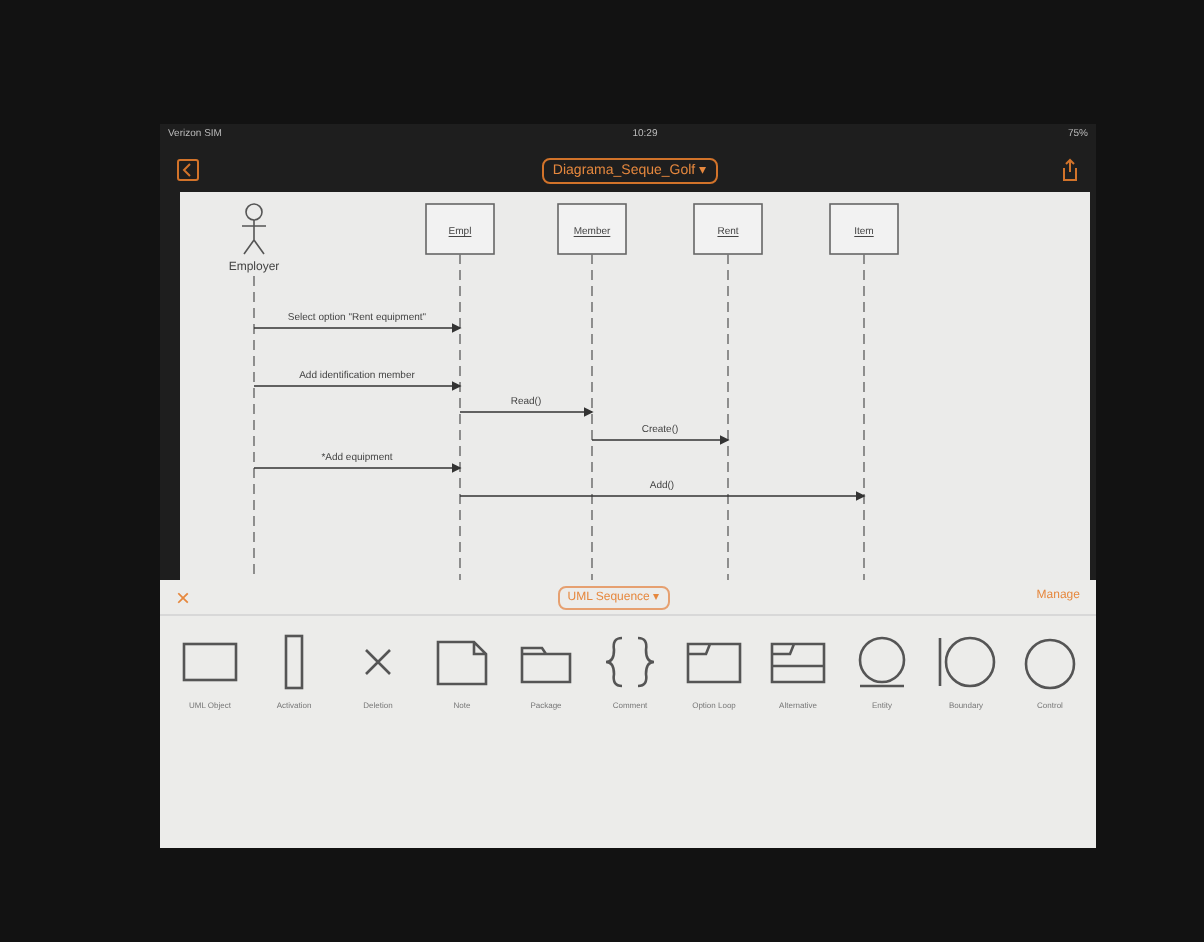 This screenshot has width=1204, height=942. I want to click on boundary-shape-icon, so click(966, 662).